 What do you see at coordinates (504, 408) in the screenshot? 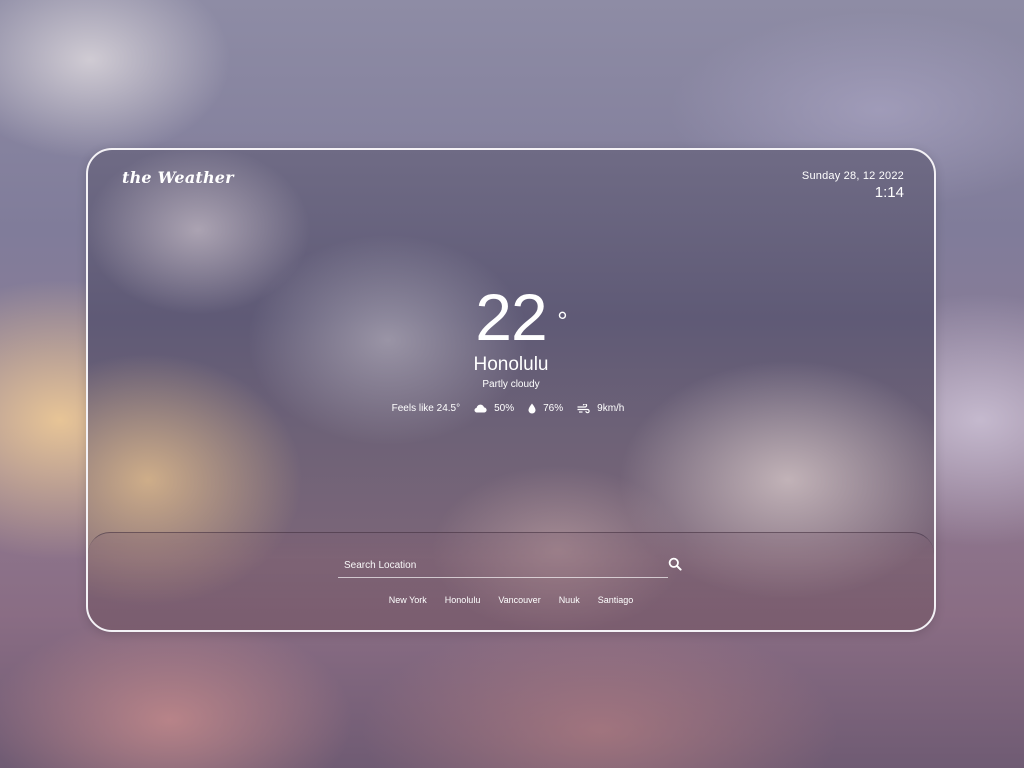
I see `cloudiness-value: 50%` at bounding box center [504, 408].